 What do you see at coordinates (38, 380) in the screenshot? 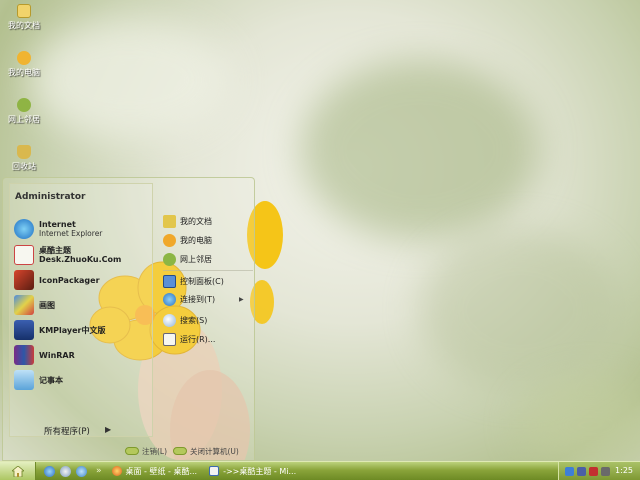
I see `menu-item-notepad: 记事本` at bounding box center [38, 380].